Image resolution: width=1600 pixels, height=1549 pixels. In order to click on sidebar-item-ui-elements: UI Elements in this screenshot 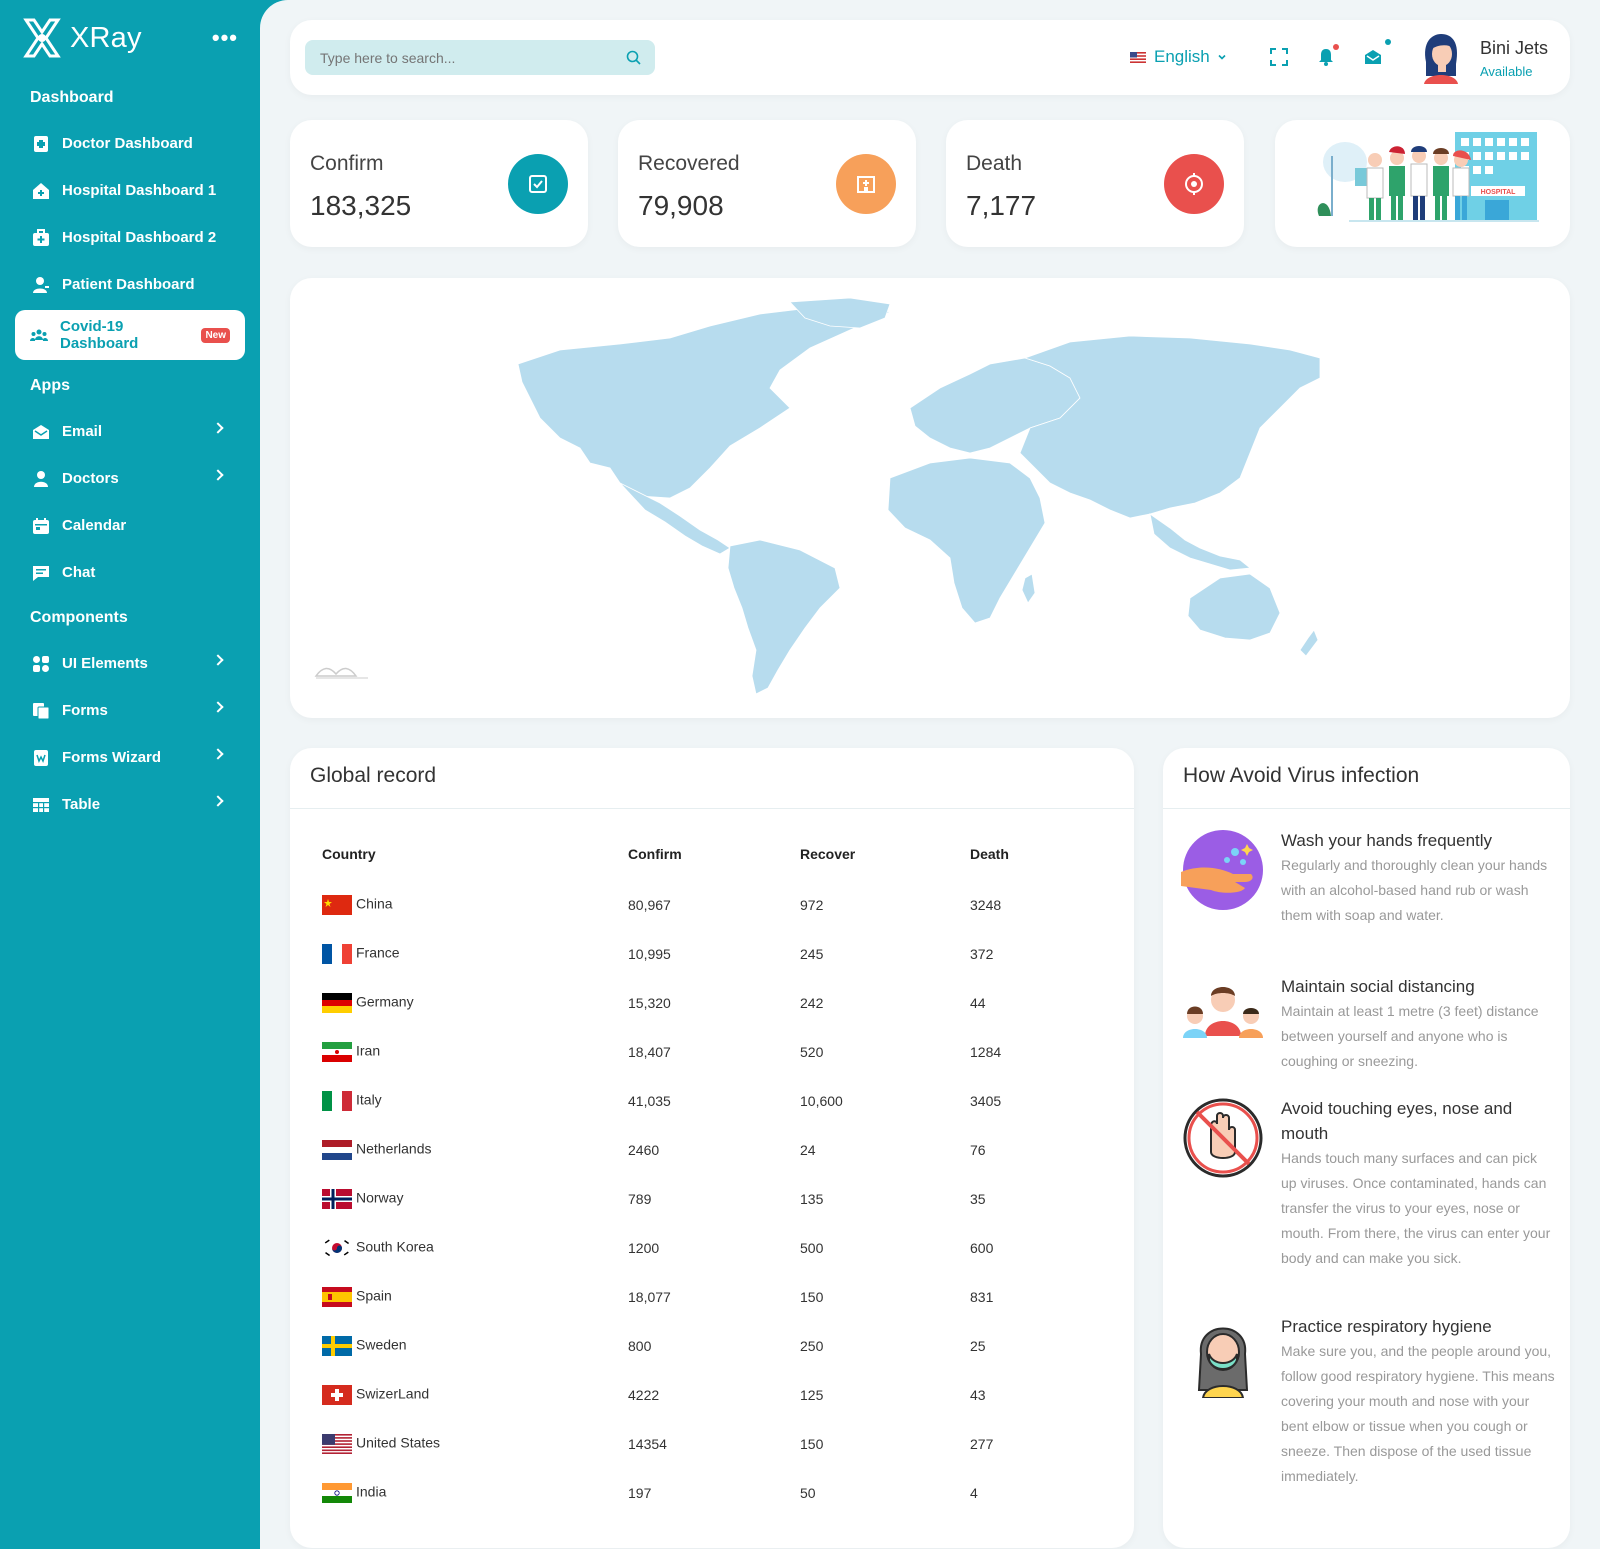, I will do `click(130, 663)`.